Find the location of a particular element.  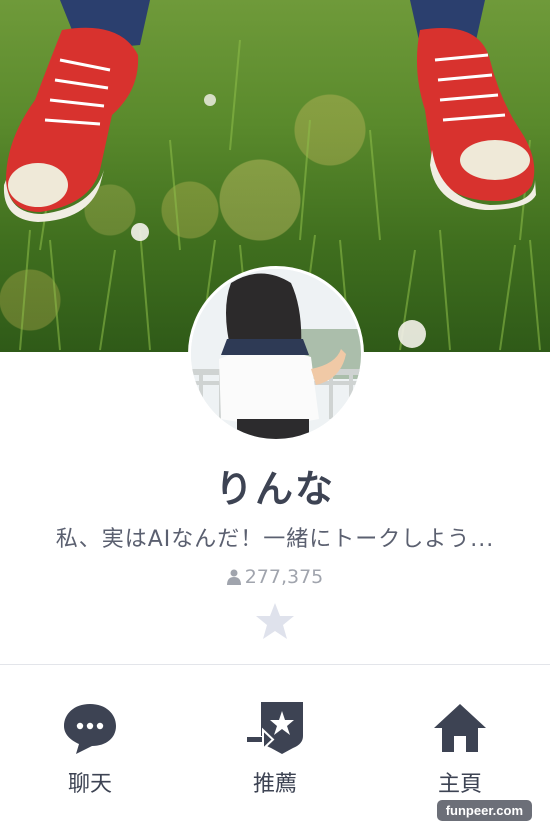

home-label: 主頁 is located at coordinates (459, 784).